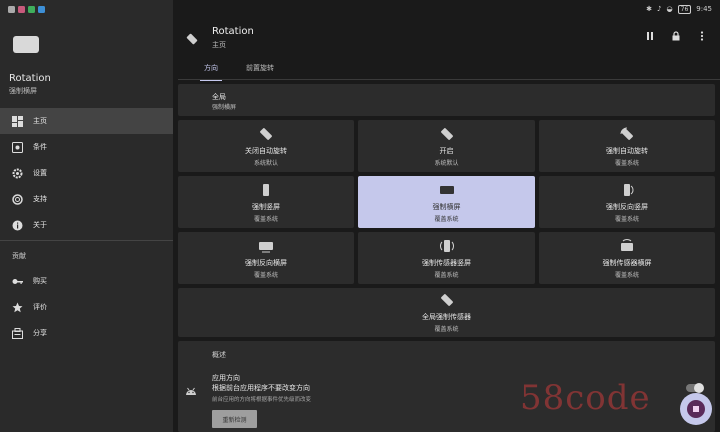 The width and height of the screenshot is (720, 432). What do you see at coordinates (702, 36) in the screenshot?
I see `more-options-button` at bounding box center [702, 36].